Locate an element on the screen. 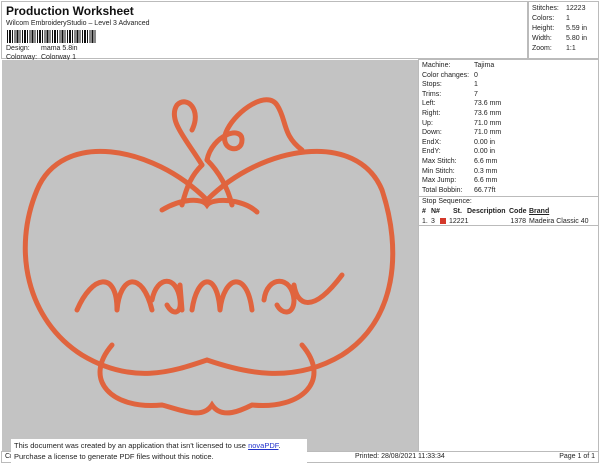 The height and width of the screenshot is (464, 600). col-description: Description is located at coordinates (486, 211).